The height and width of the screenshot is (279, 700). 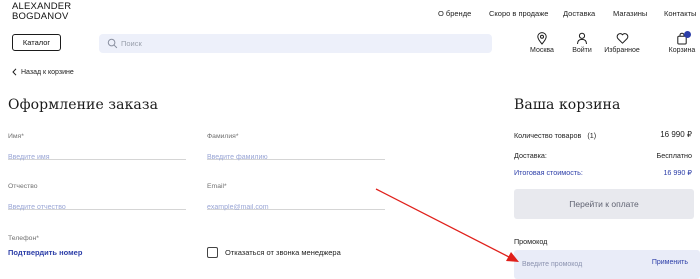 I want to click on login-label: Войти, so click(x=582, y=50).